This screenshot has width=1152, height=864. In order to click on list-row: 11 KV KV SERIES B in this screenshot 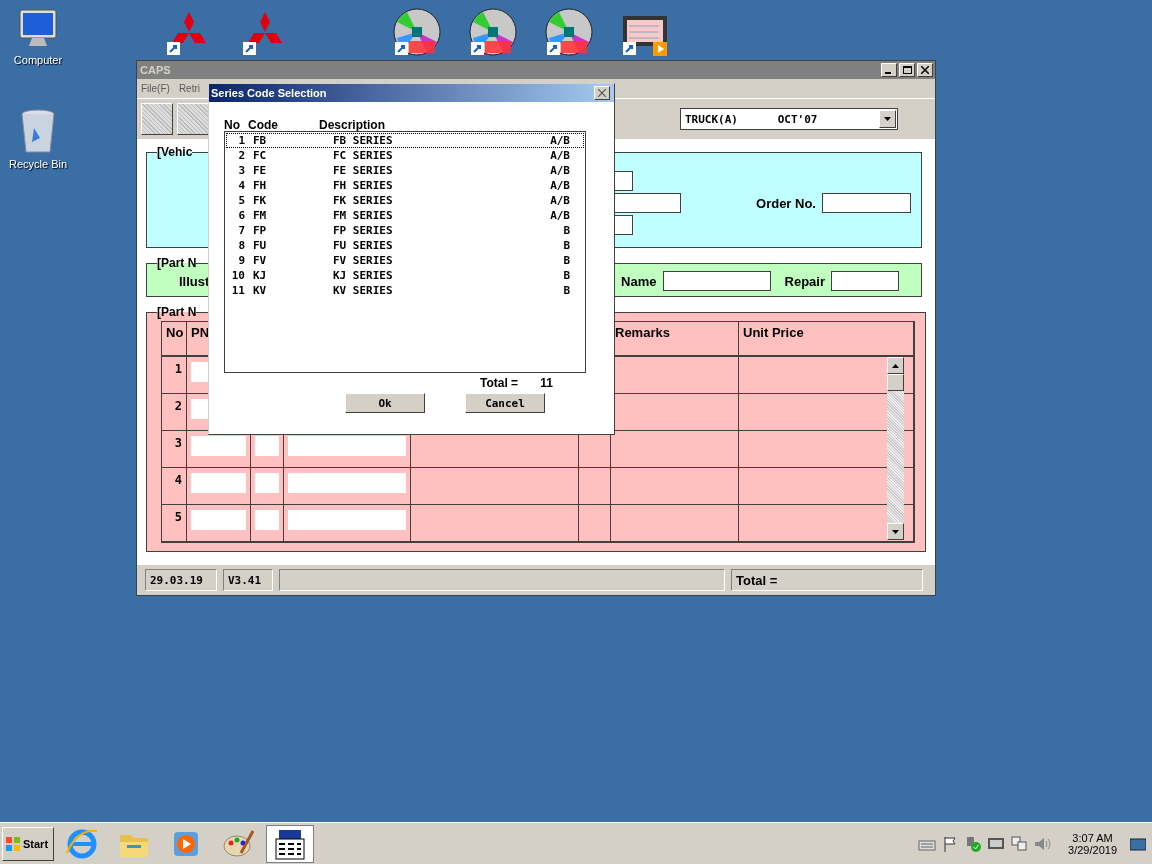, I will do `click(405, 290)`.